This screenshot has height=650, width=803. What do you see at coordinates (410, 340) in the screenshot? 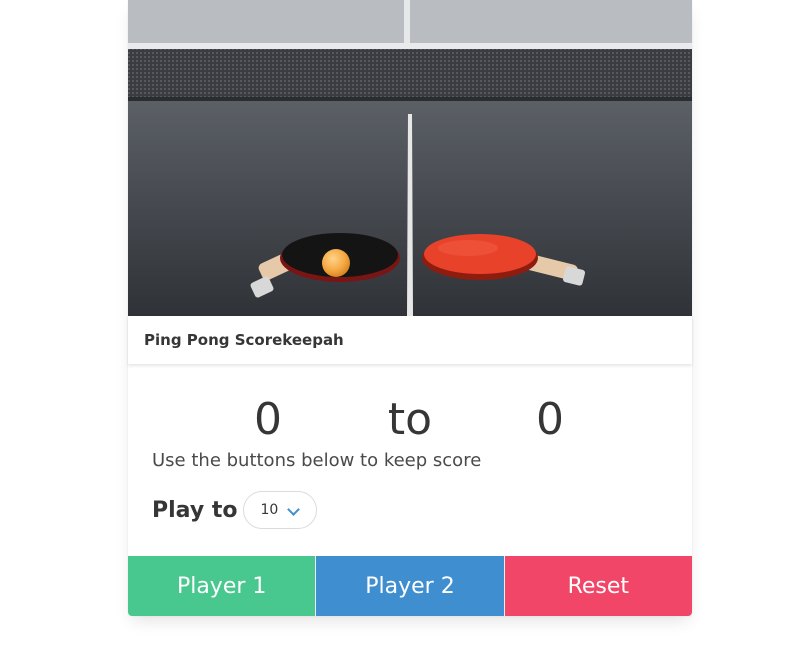
I see `card-header: Ping Pong Scorekeepah` at bounding box center [410, 340].